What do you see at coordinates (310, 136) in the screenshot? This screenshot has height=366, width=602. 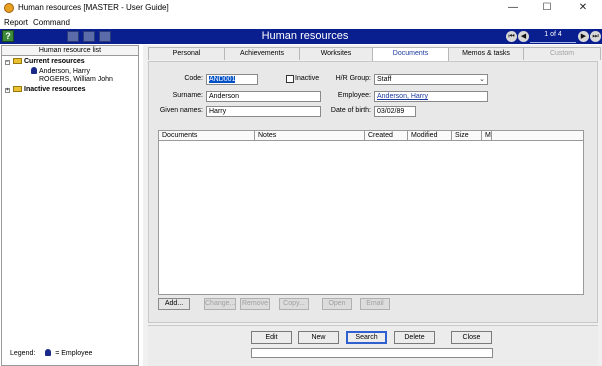 I see `col-notes: Notes` at bounding box center [310, 136].